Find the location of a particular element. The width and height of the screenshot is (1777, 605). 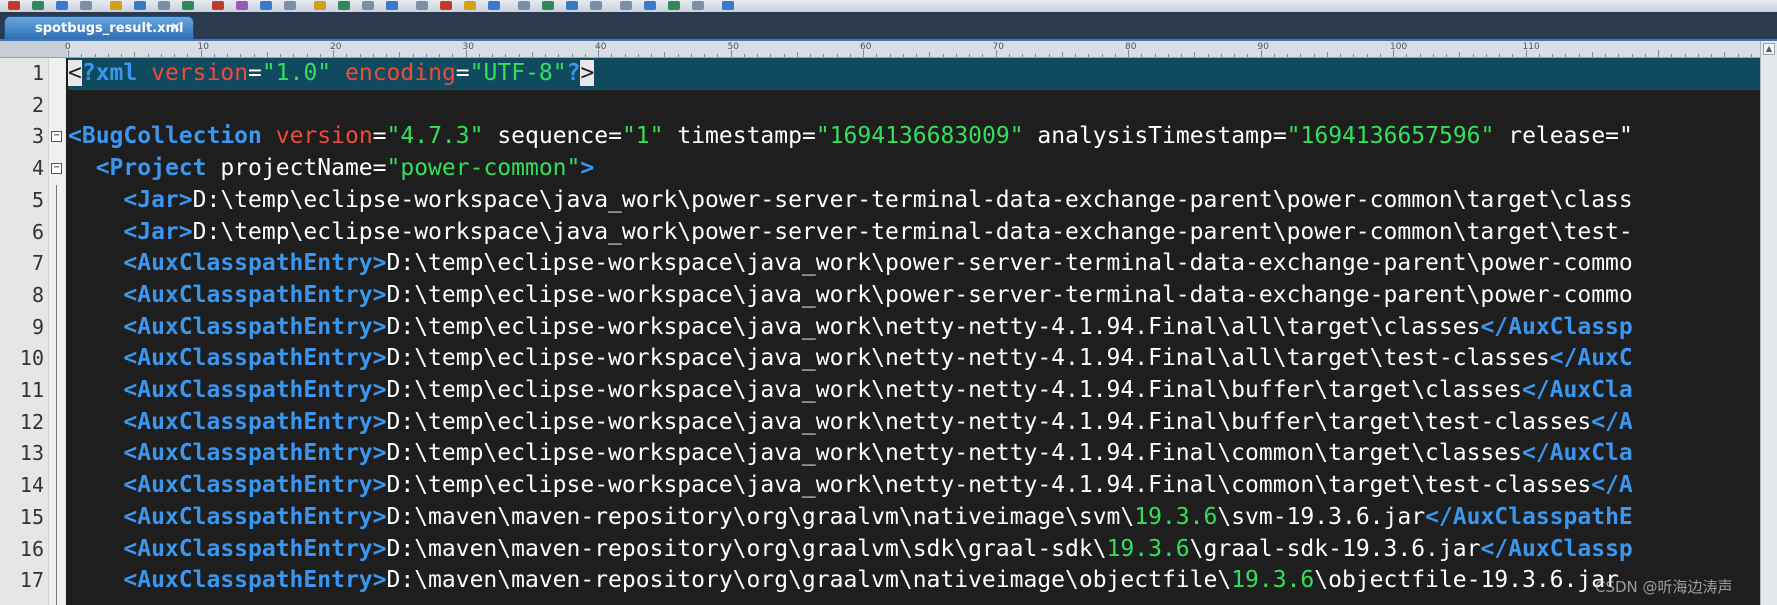

code-token: \svm-19.3.6.jar is located at coordinates (1321, 516).